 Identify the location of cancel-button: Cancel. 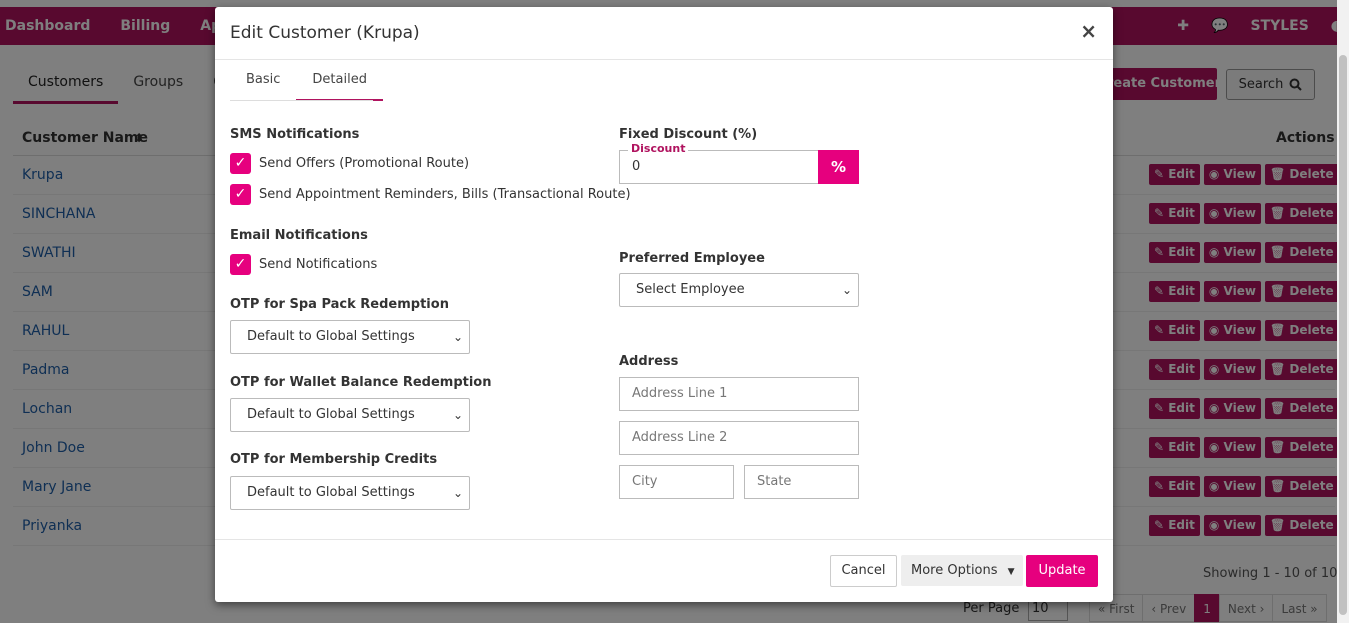
(863, 571).